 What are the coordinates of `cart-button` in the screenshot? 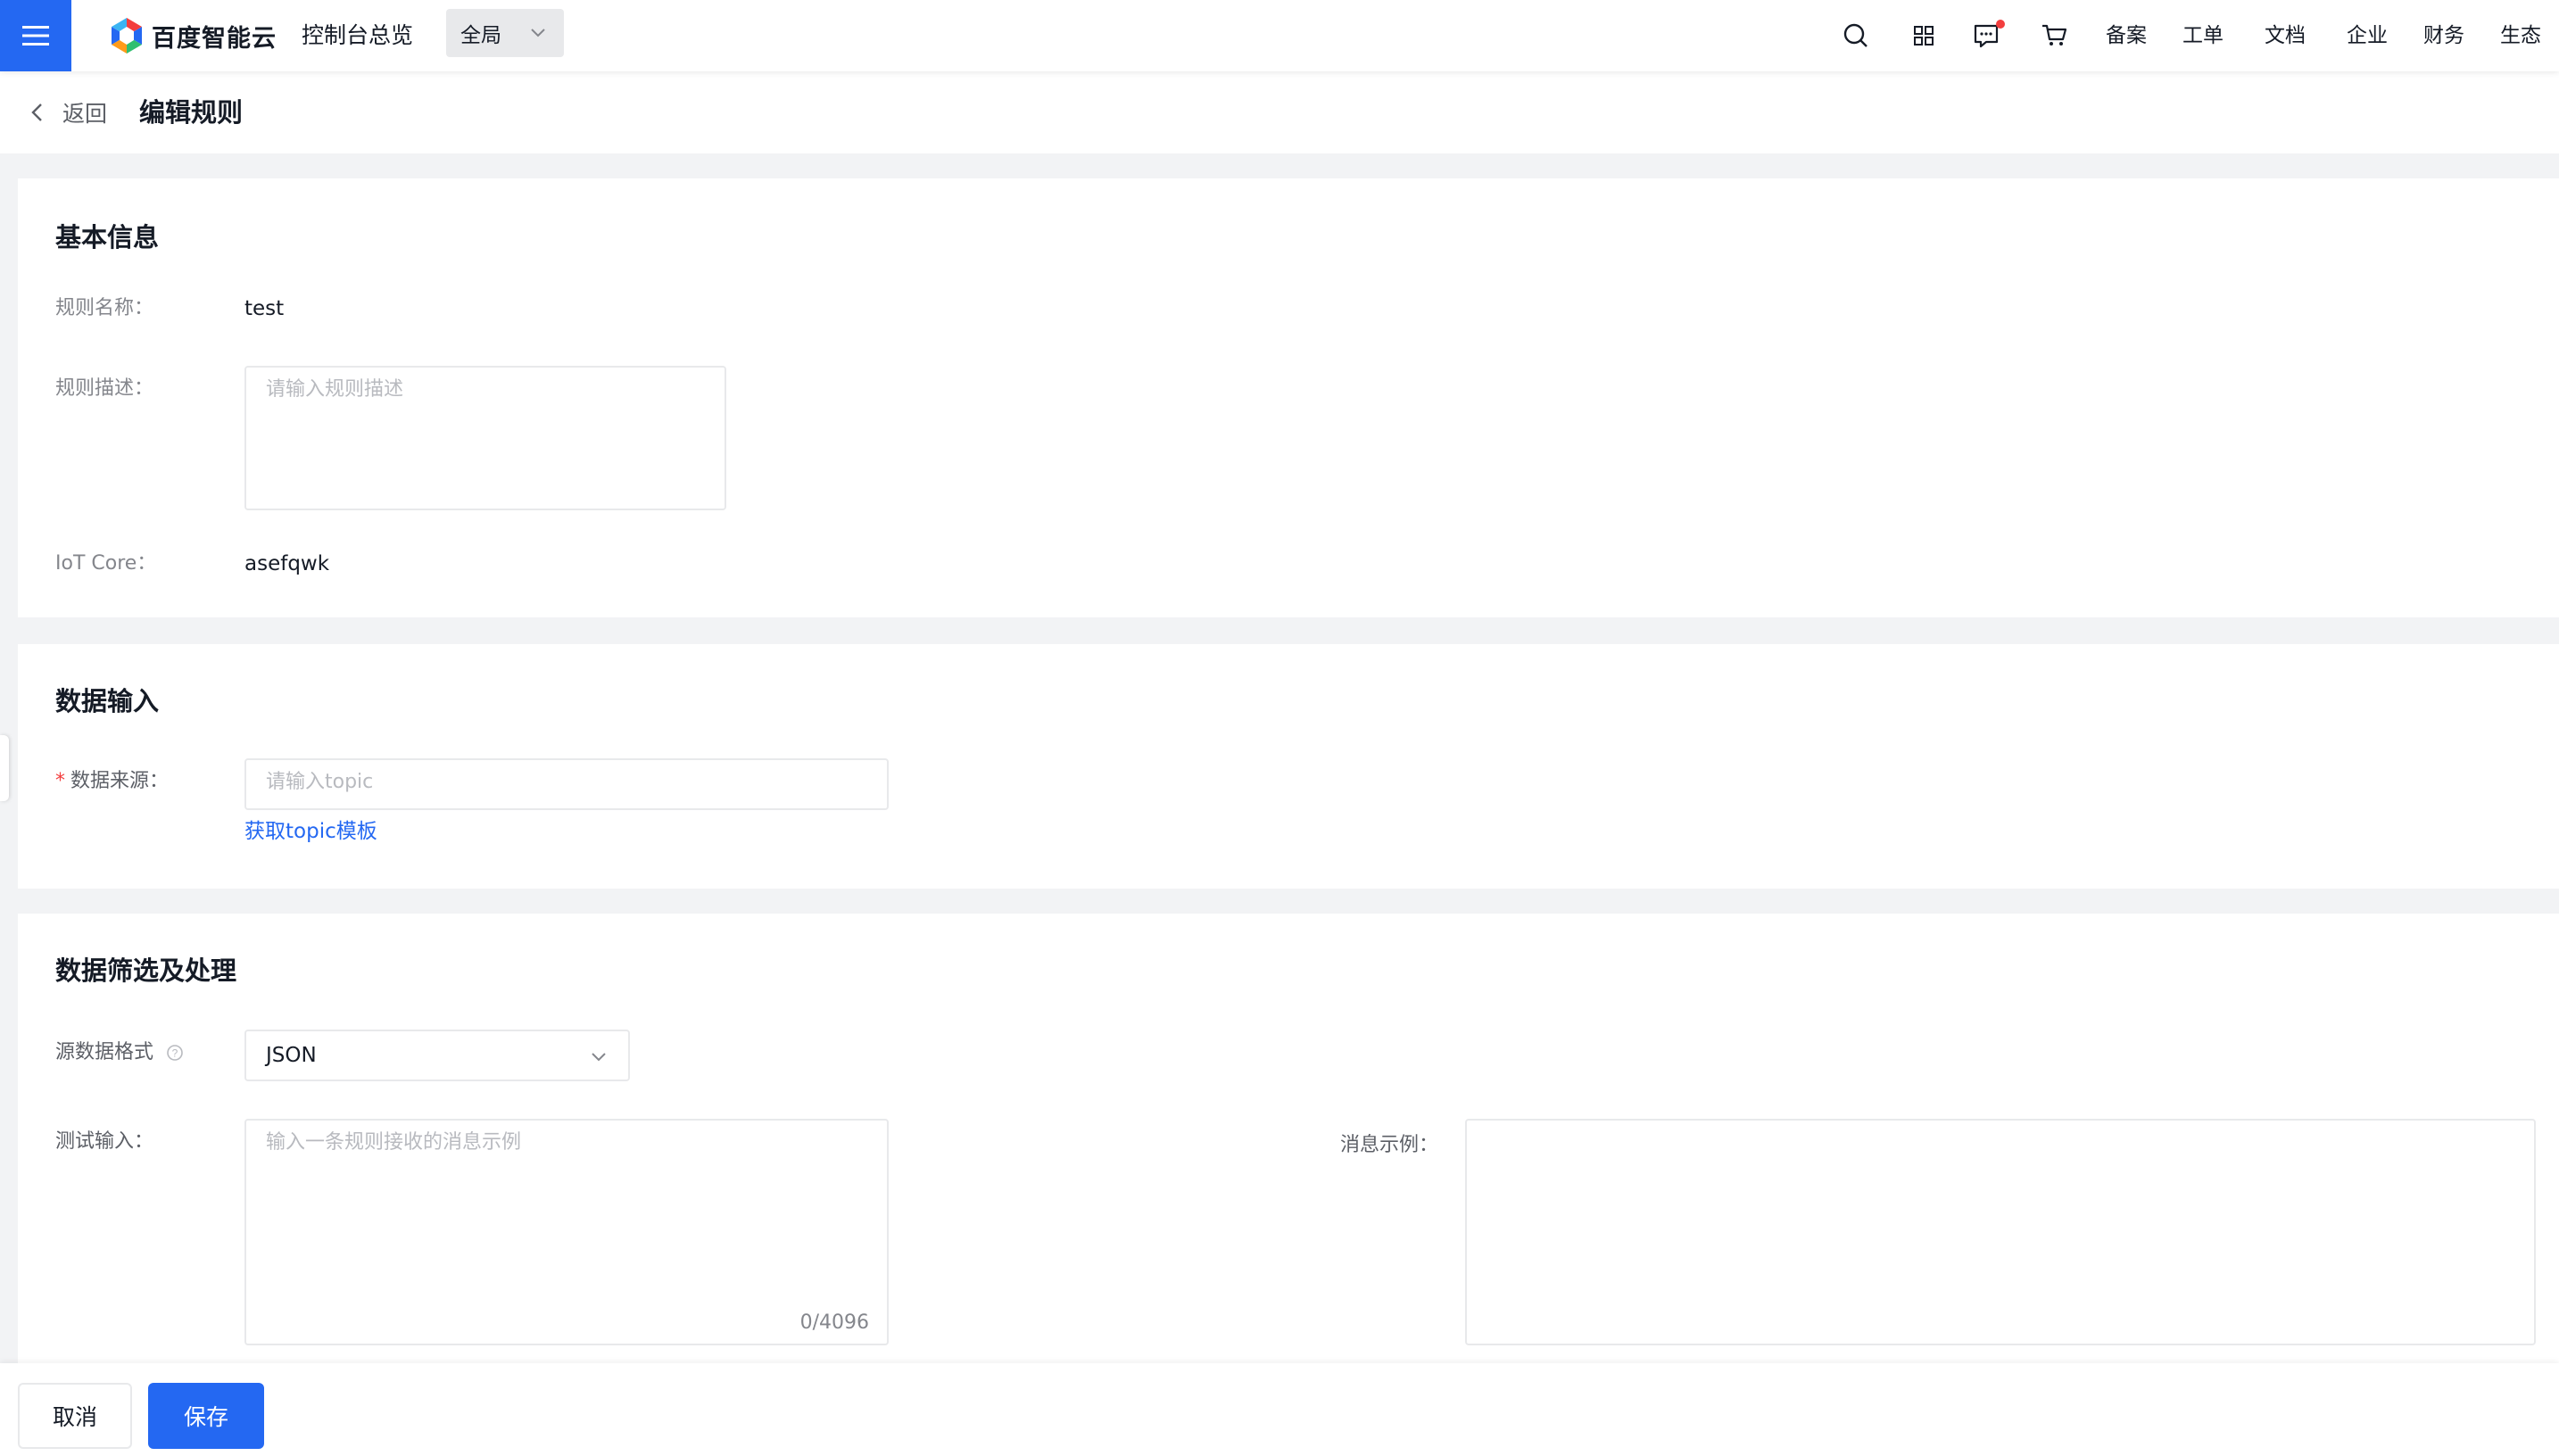 It's located at (2054, 36).